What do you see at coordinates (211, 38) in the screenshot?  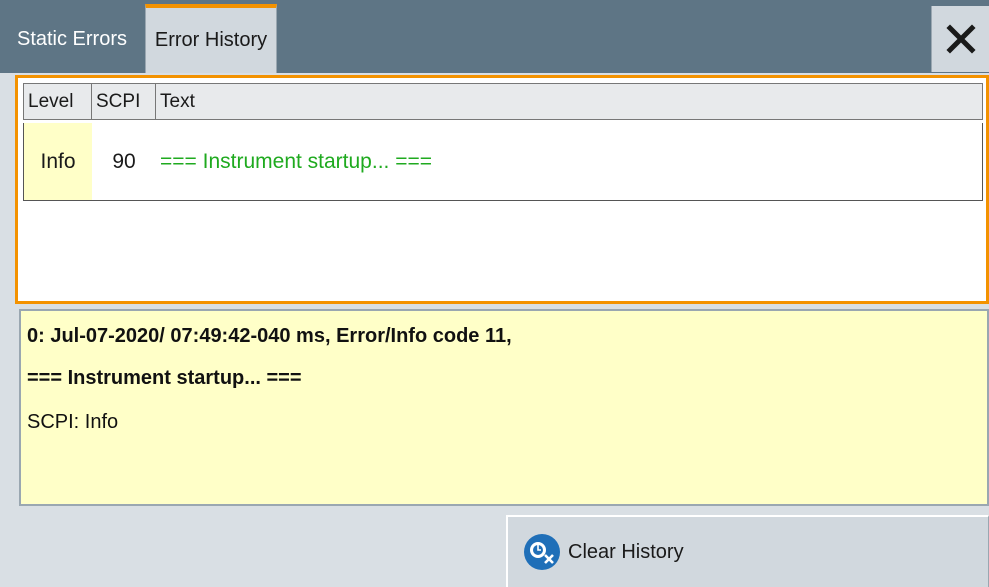 I see `tab-error-history: Error History` at bounding box center [211, 38].